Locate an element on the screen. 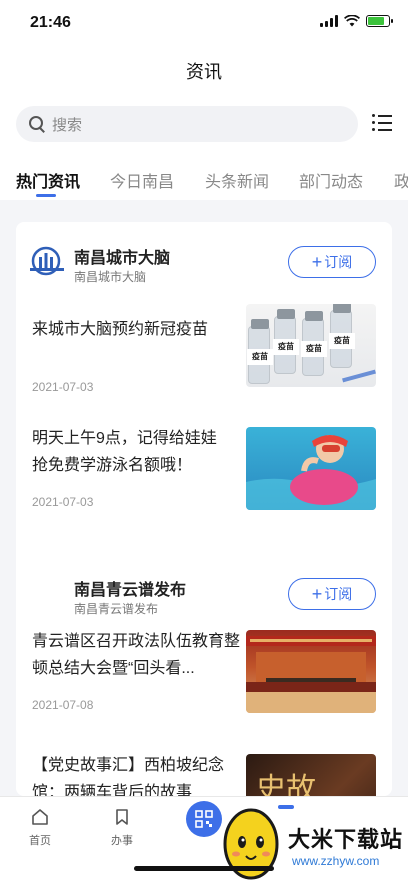  search-input: 搜索 is located at coordinates (187, 124).